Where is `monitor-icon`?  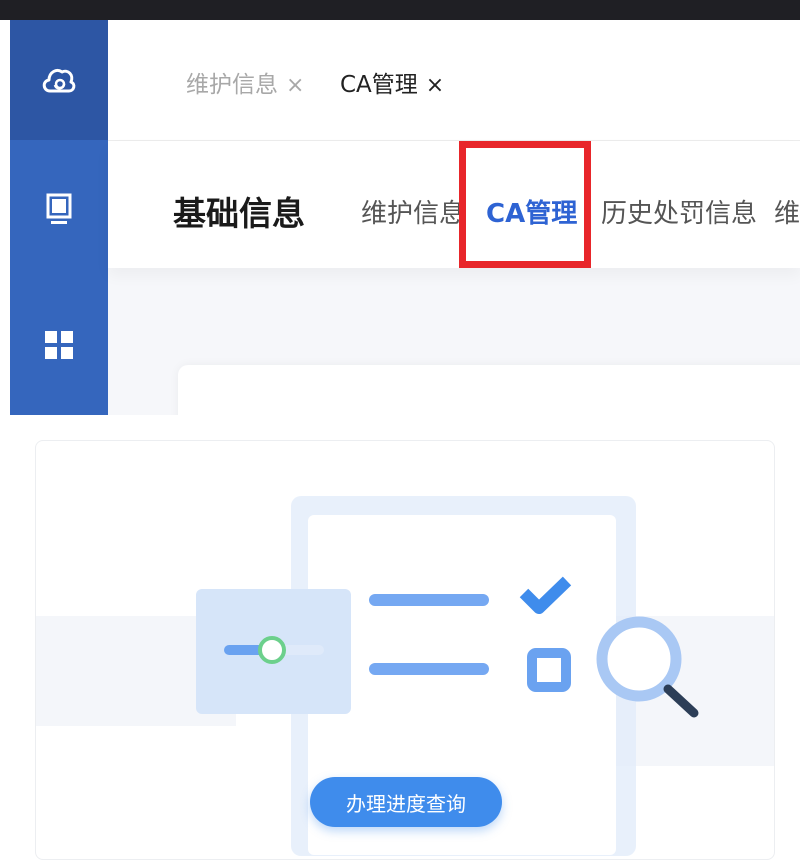 monitor-icon is located at coordinates (59, 208).